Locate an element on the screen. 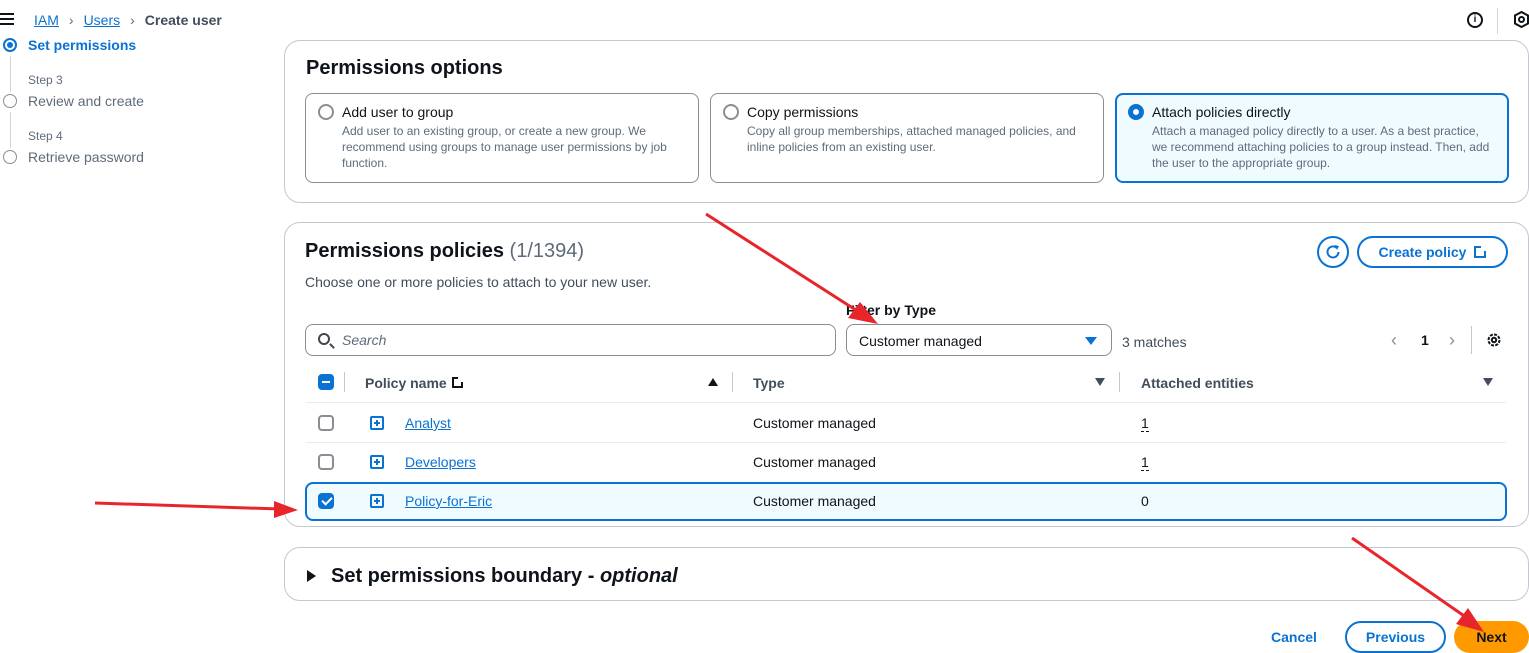 The height and width of the screenshot is (653, 1529). matches-count: 3 matches is located at coordinates (1154, 342).